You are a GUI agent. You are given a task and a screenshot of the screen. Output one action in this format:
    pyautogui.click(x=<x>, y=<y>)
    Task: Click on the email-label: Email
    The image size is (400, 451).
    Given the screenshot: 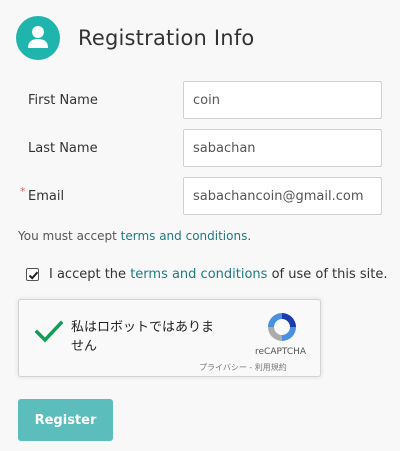 What is the action you would take?
    pyautogui.click(x=46, y=196)
    